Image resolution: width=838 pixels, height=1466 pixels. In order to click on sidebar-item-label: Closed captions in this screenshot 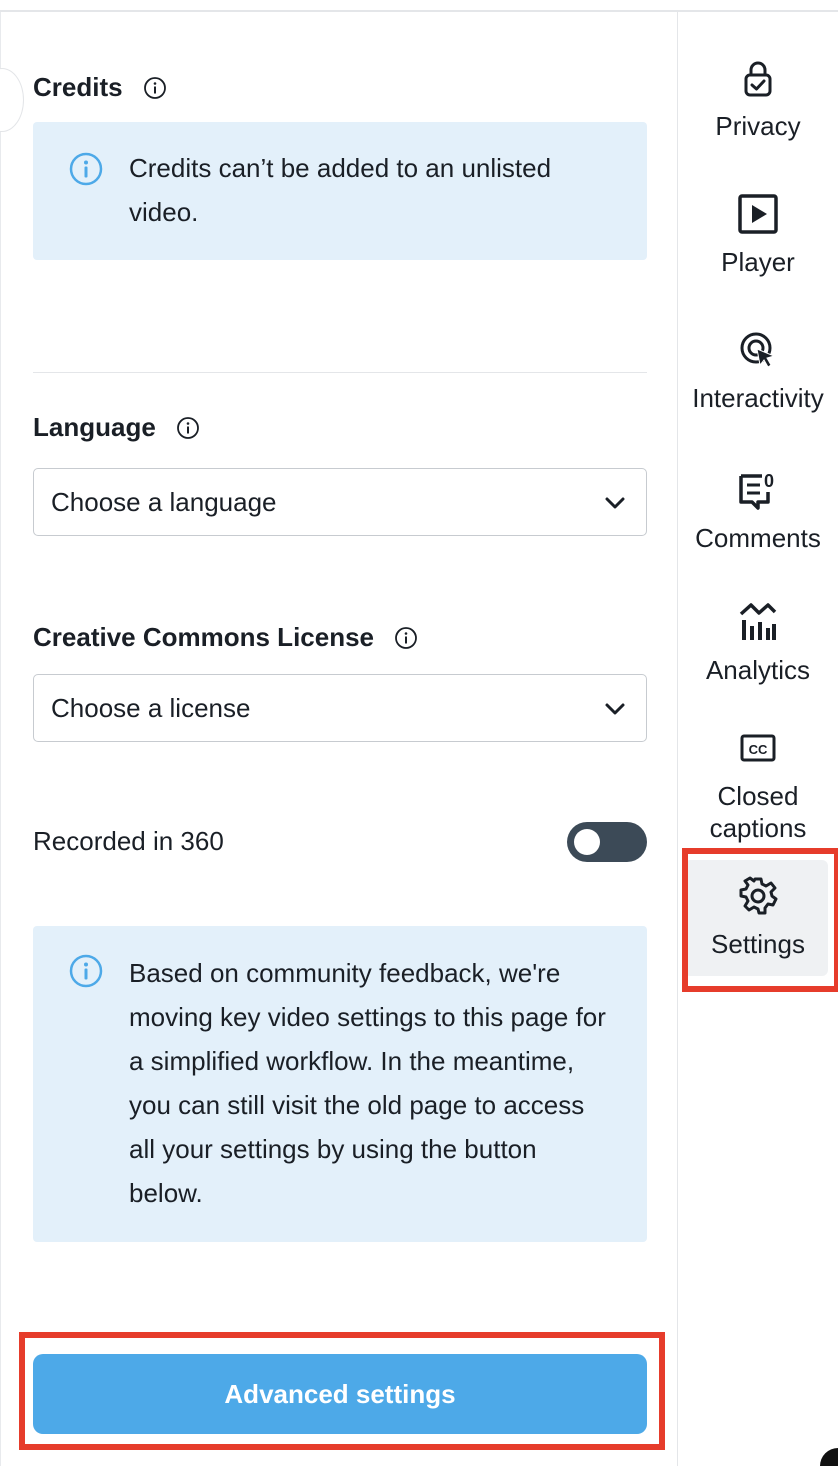, I will do `click(758, 812)`.